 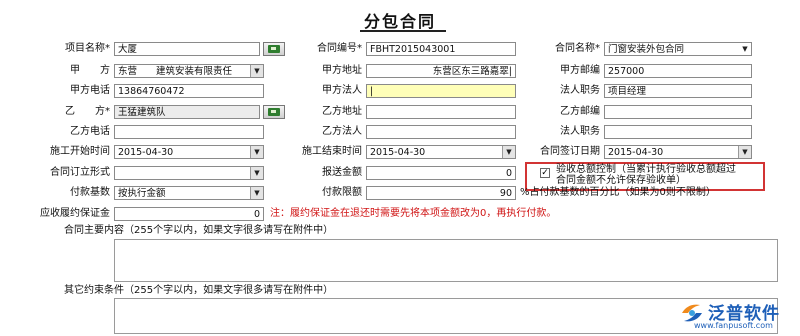 I want to click on party-a-phone-field: 13864760472, so click(x=189, y=91).